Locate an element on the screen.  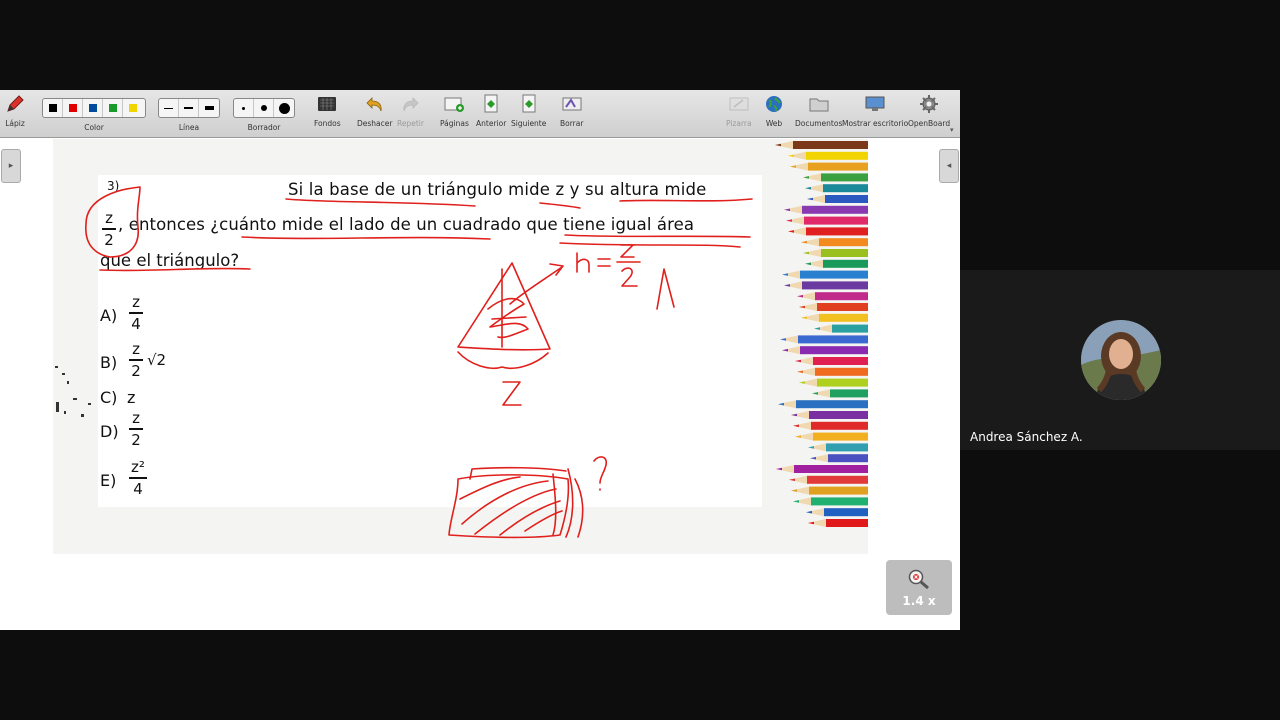
line-thin is located at coordinates (169, 108).